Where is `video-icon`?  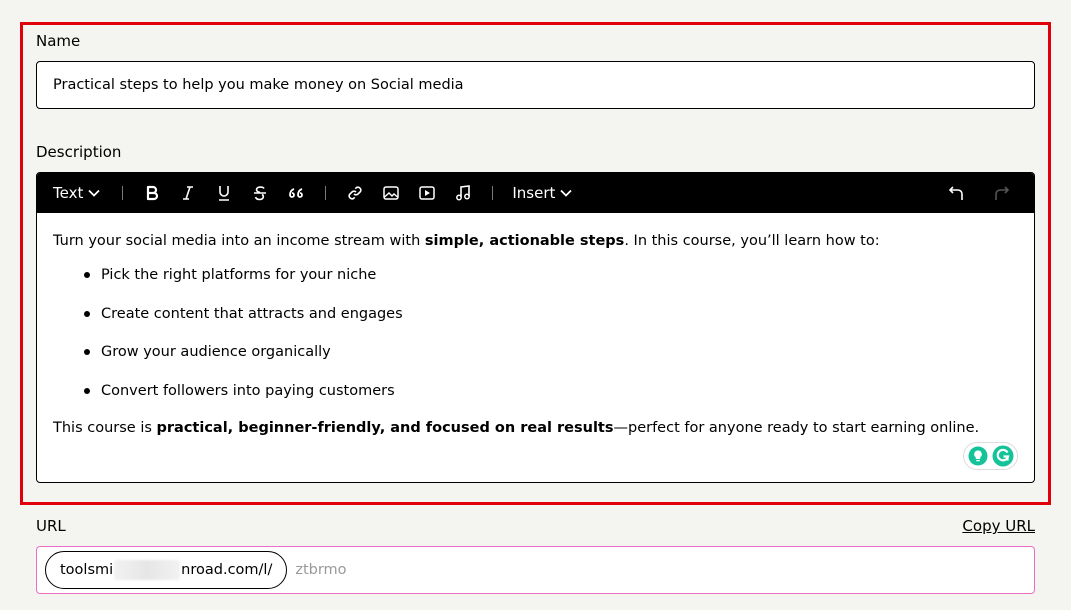 video-icon is located at coordinates (427, 193).